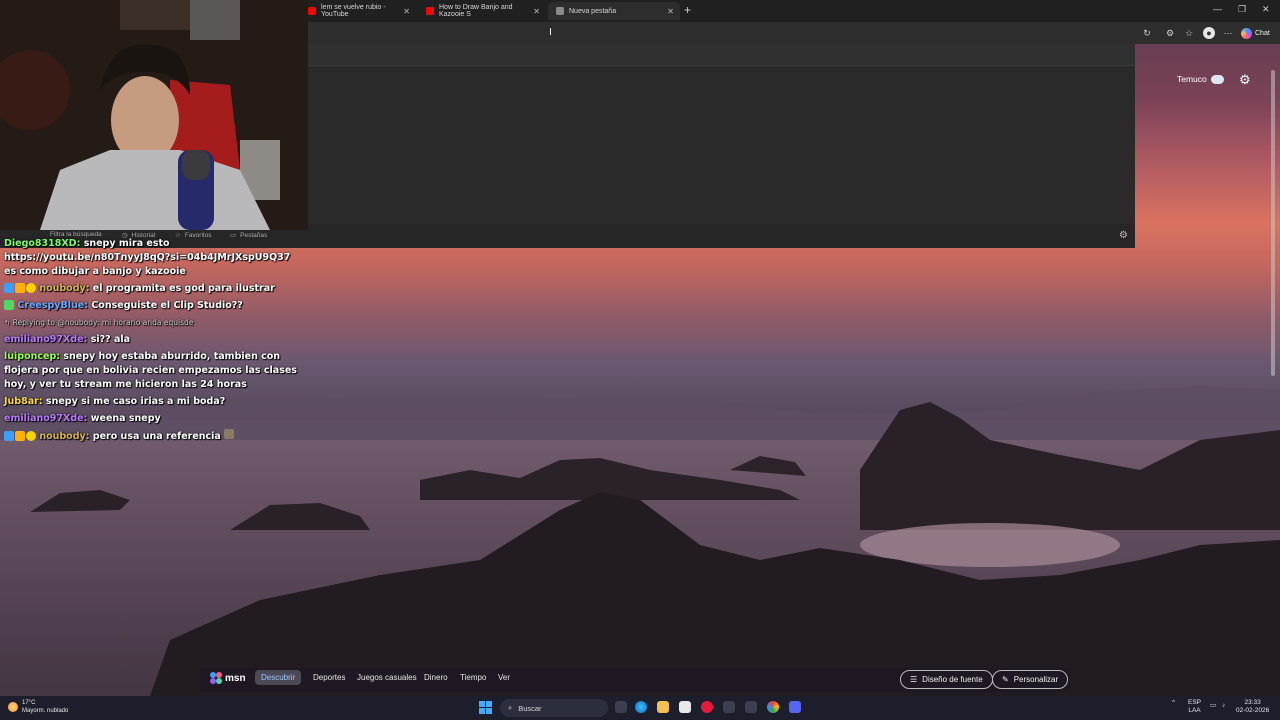 The image size is (1280, 720). What do you see at coordinates (473, 677) in the screenshot?
I see `msn-tab-tiempo: Tiempo` at bounding box center [473, 677].